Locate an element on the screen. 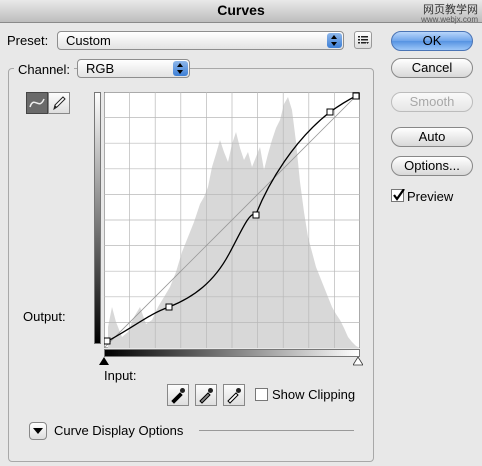 The image size is (482, 466). preset-menu-button is located at coordinates (363, 40).